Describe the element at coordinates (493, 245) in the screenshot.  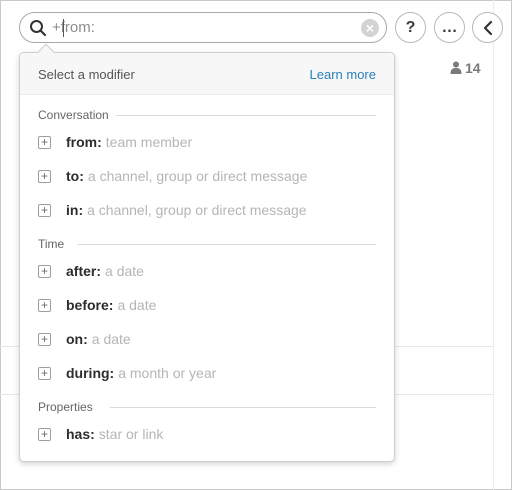
I see `background-divider` at that location.